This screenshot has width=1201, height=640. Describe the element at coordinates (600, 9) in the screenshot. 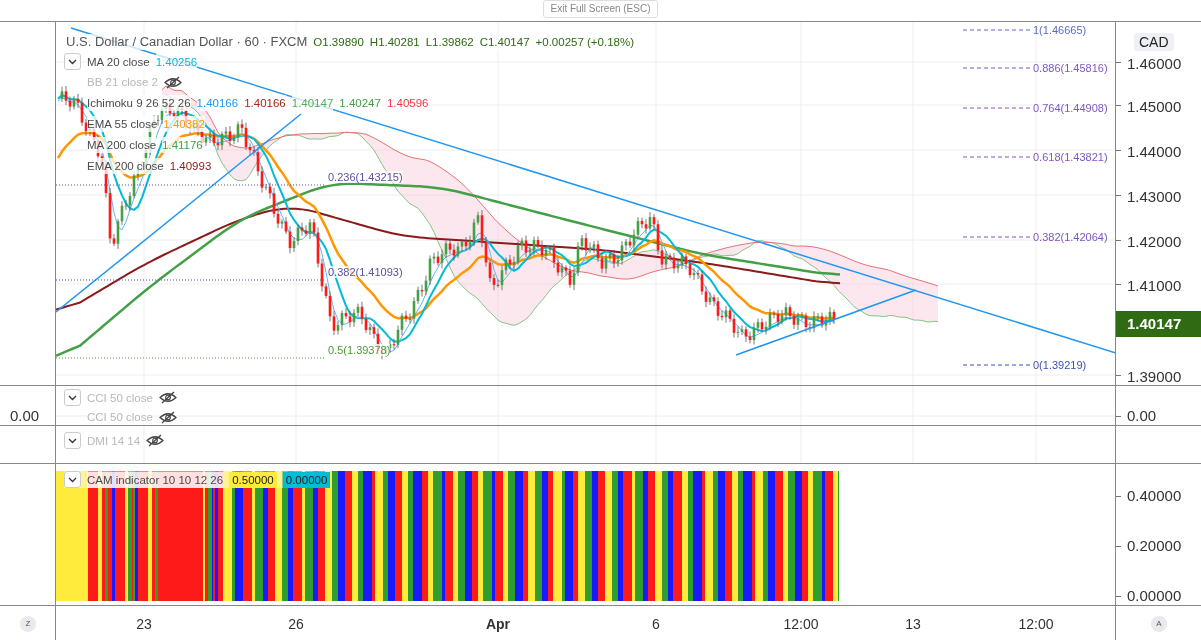

I see `exit-fullscreen-button: Exit Full Screen (ESC)` at that location.